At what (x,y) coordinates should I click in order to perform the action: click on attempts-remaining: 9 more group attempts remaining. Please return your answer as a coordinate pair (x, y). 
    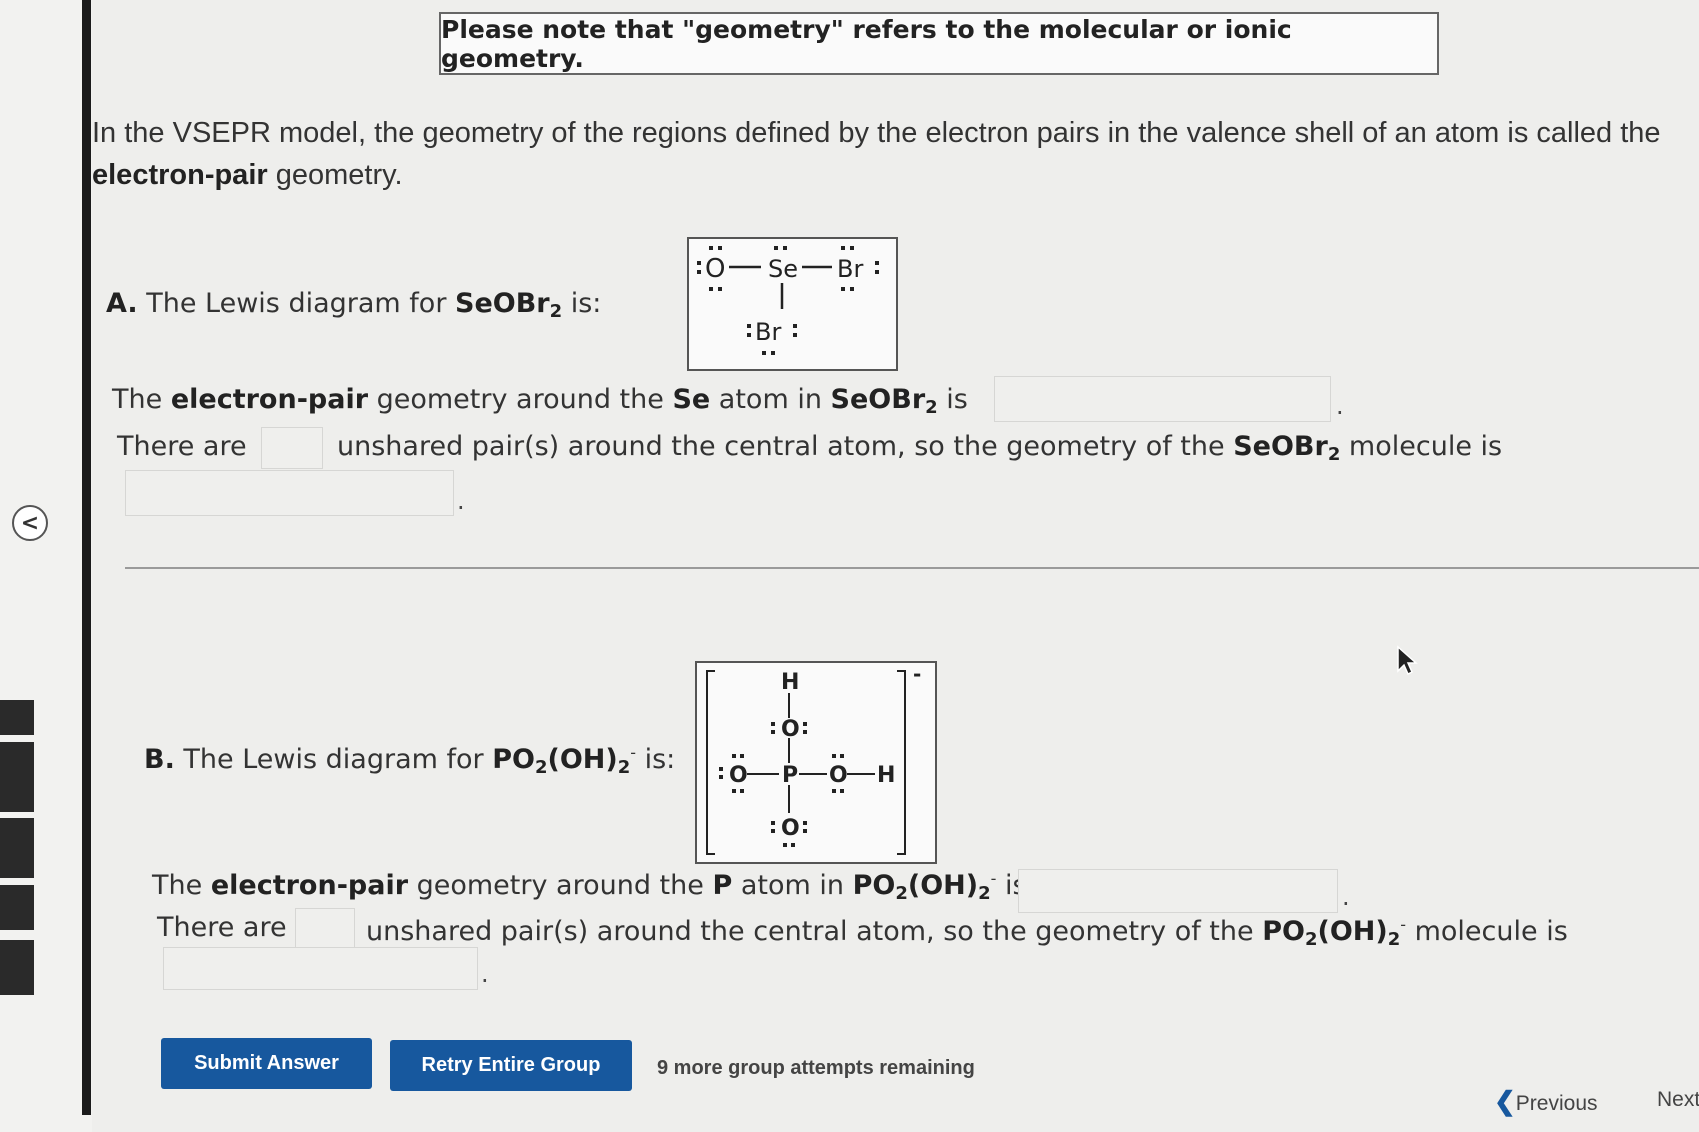
    Looking at the image, I should click on (816, 1068).